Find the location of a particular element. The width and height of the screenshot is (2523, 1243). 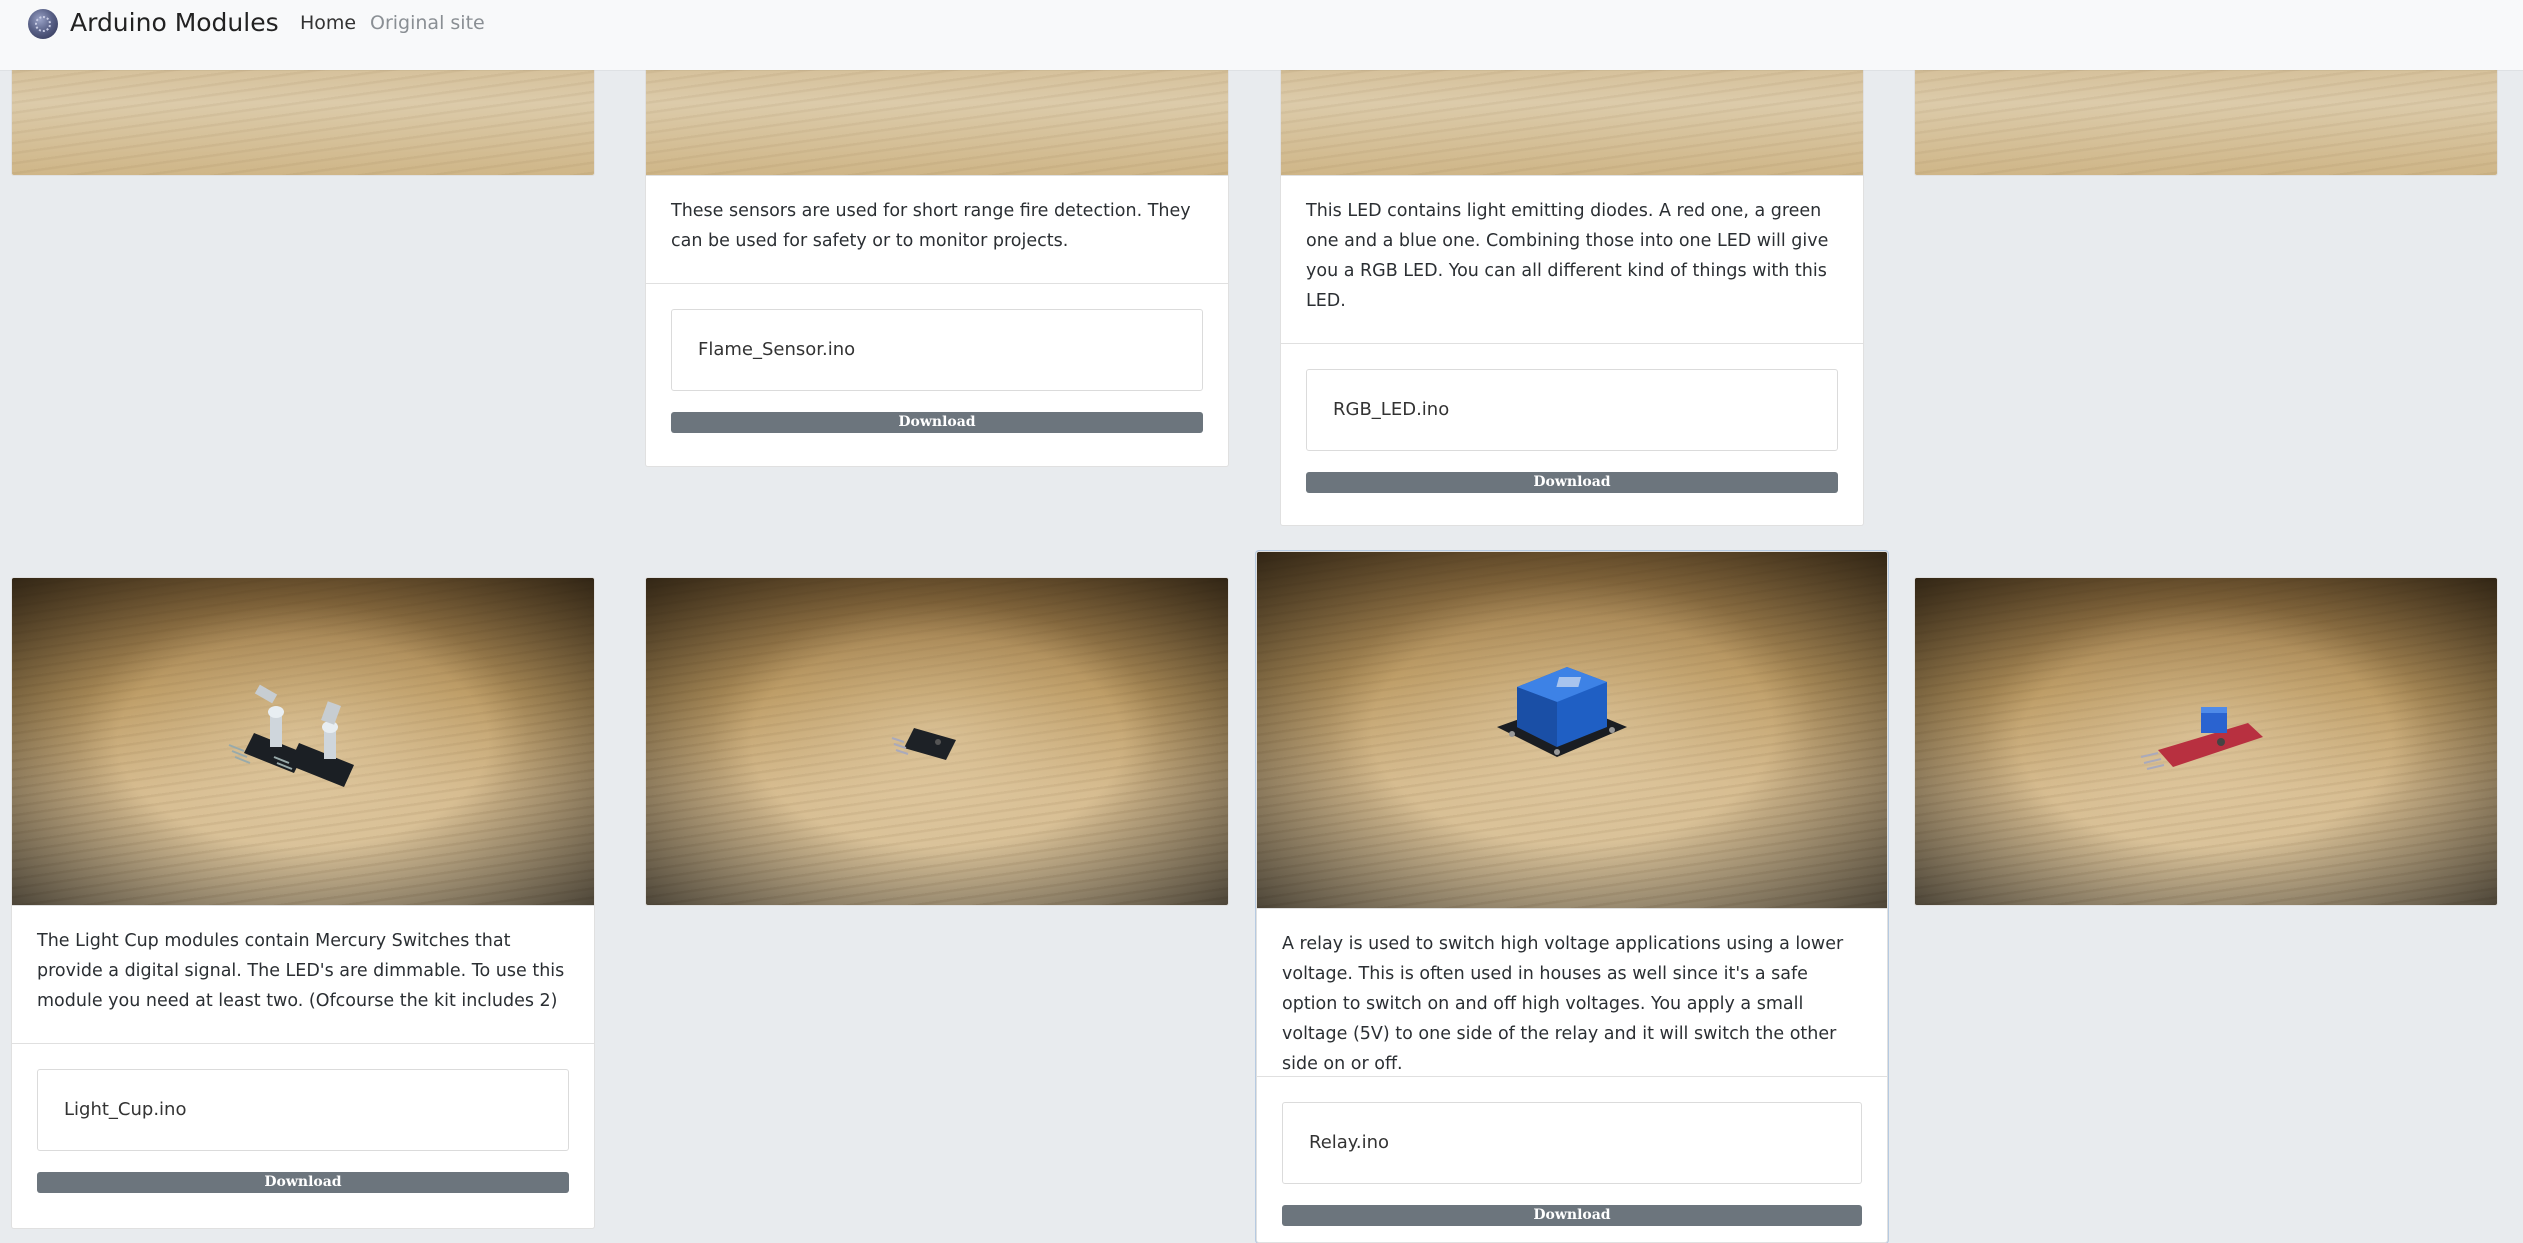

file-name-field: Flame_Sensor.ino is located at coordinates (937, 350).